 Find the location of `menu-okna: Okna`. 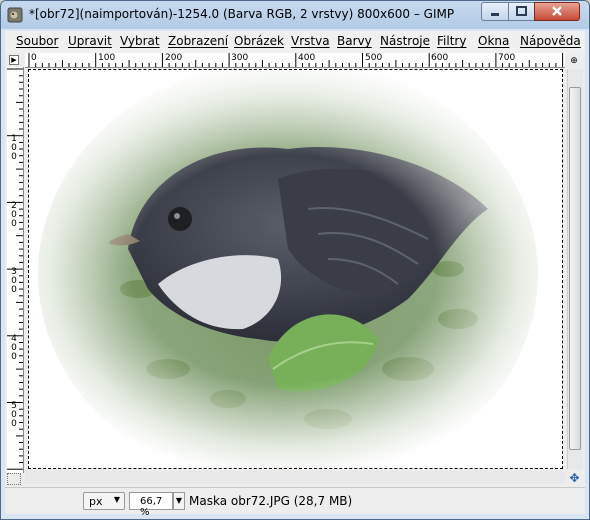

menu-okna: Okna is located at coordinates (493, 41).